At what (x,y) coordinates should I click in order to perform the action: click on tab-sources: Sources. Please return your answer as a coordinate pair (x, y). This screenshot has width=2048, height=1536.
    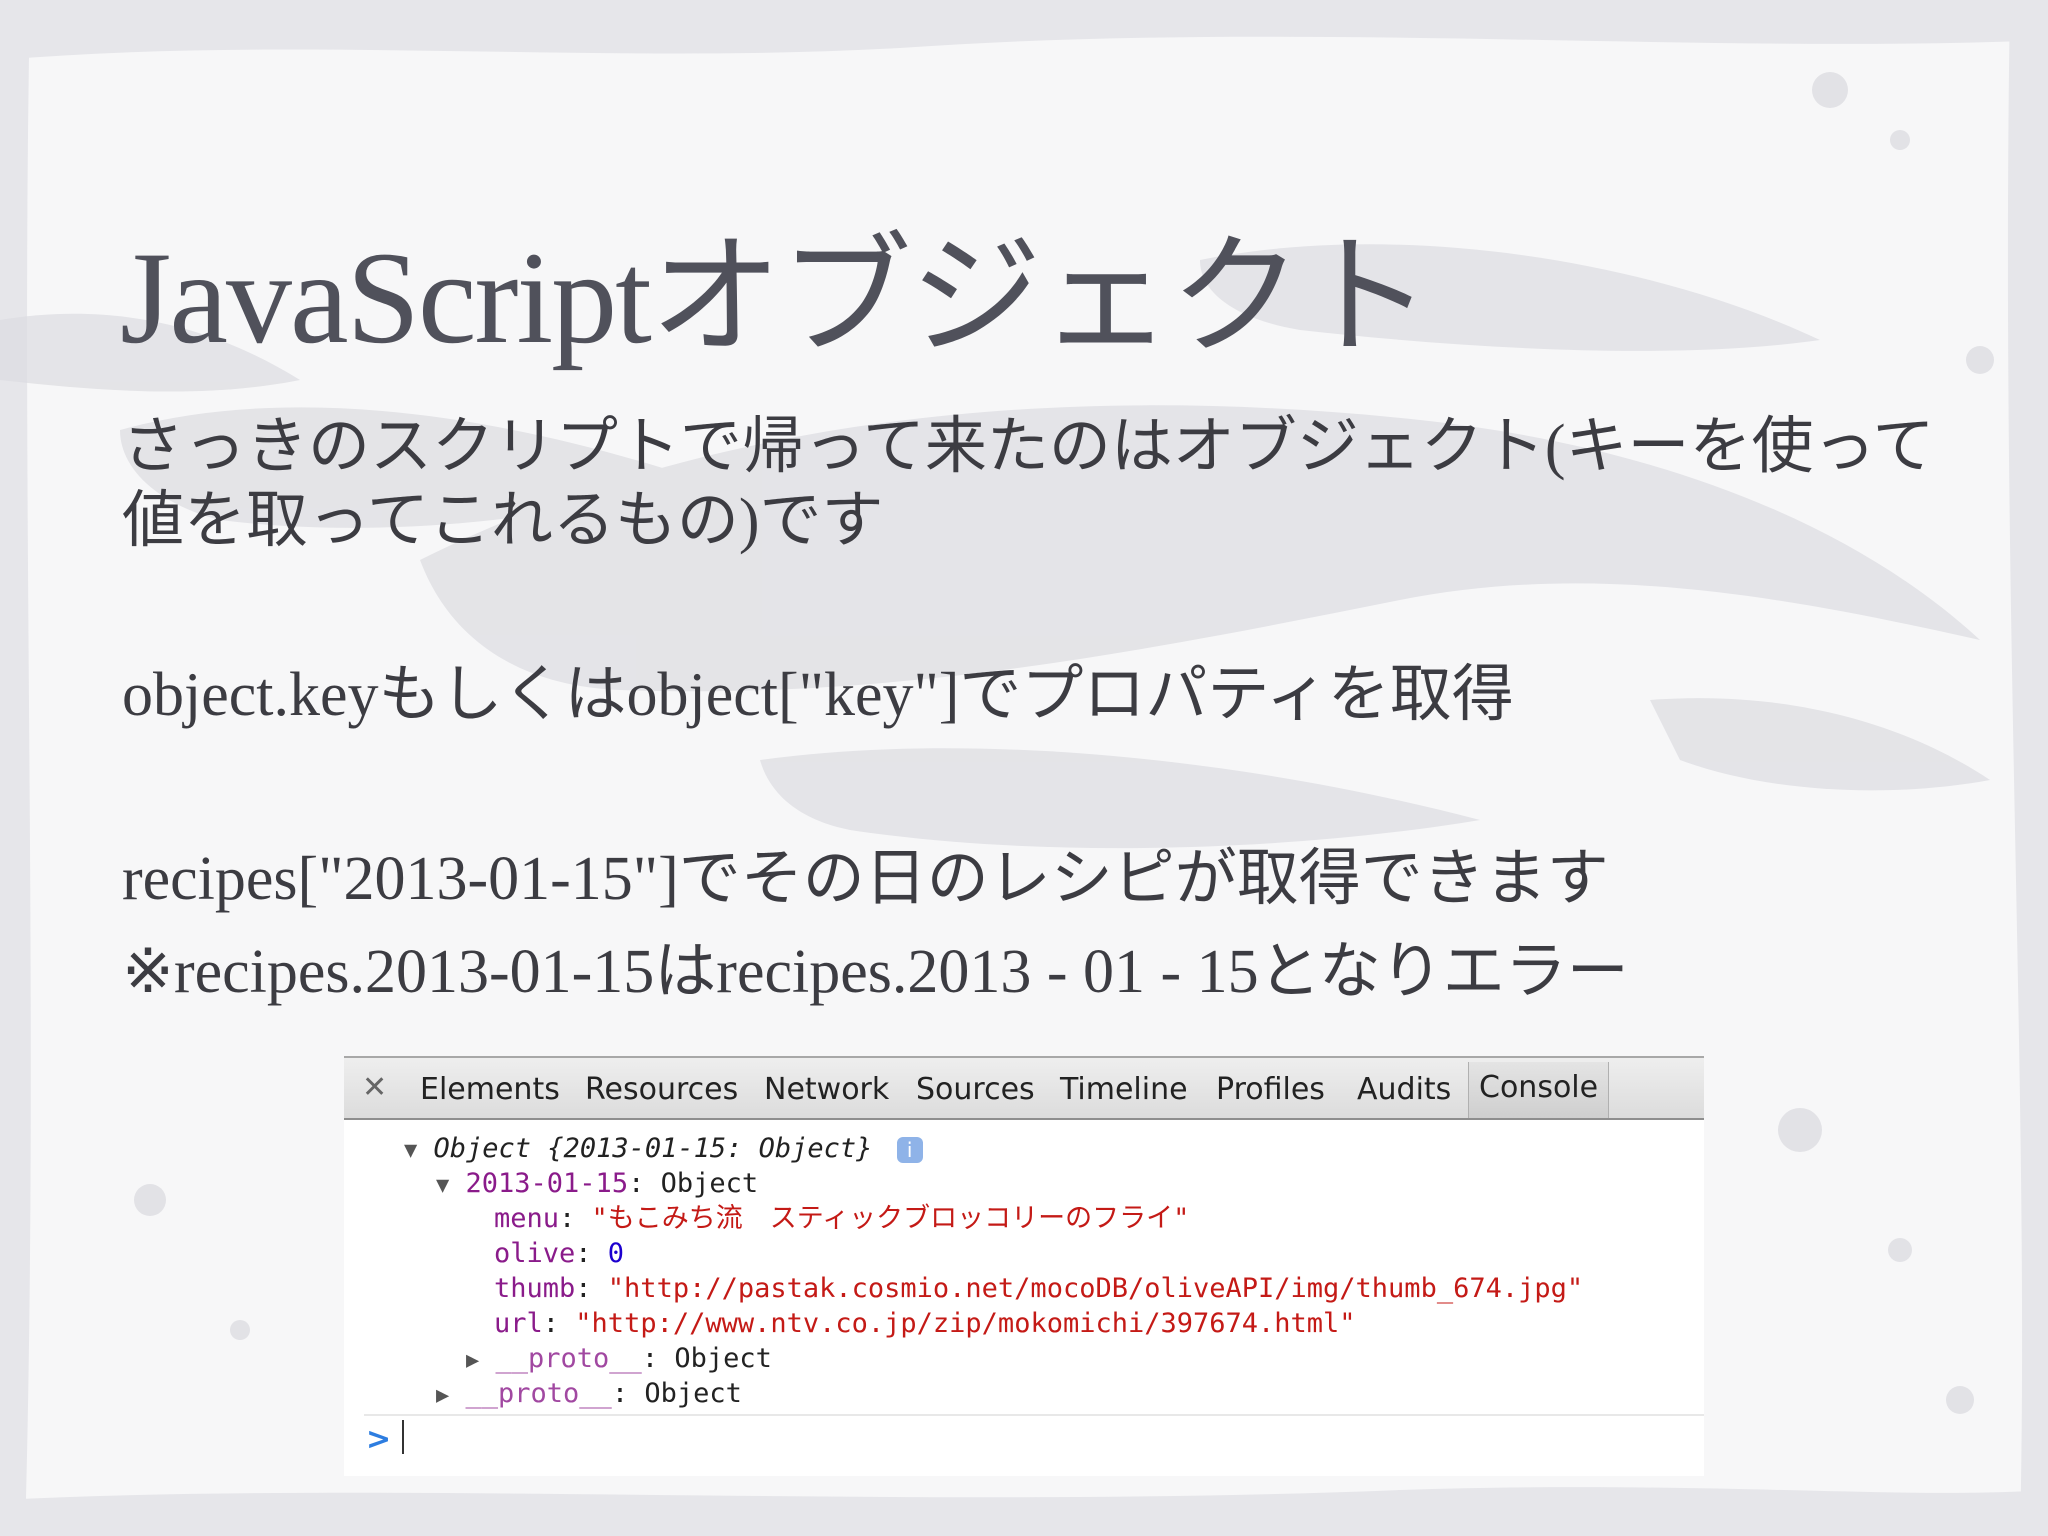
    Looking at the image, I should click on (975, 1089).